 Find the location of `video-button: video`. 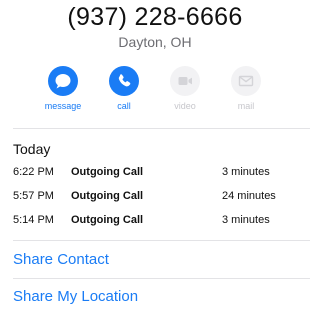

video-button: video is located at coordinates (185, 89).